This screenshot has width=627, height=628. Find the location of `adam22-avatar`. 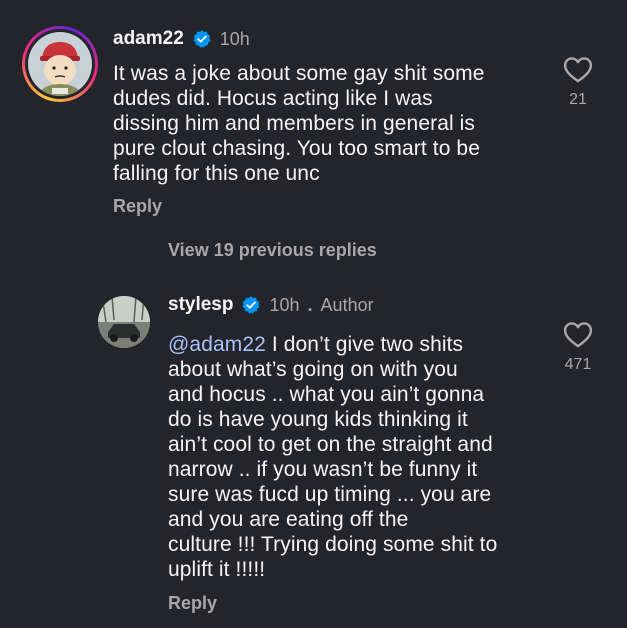

adam22-avatar is located at coordinates (60, 64).